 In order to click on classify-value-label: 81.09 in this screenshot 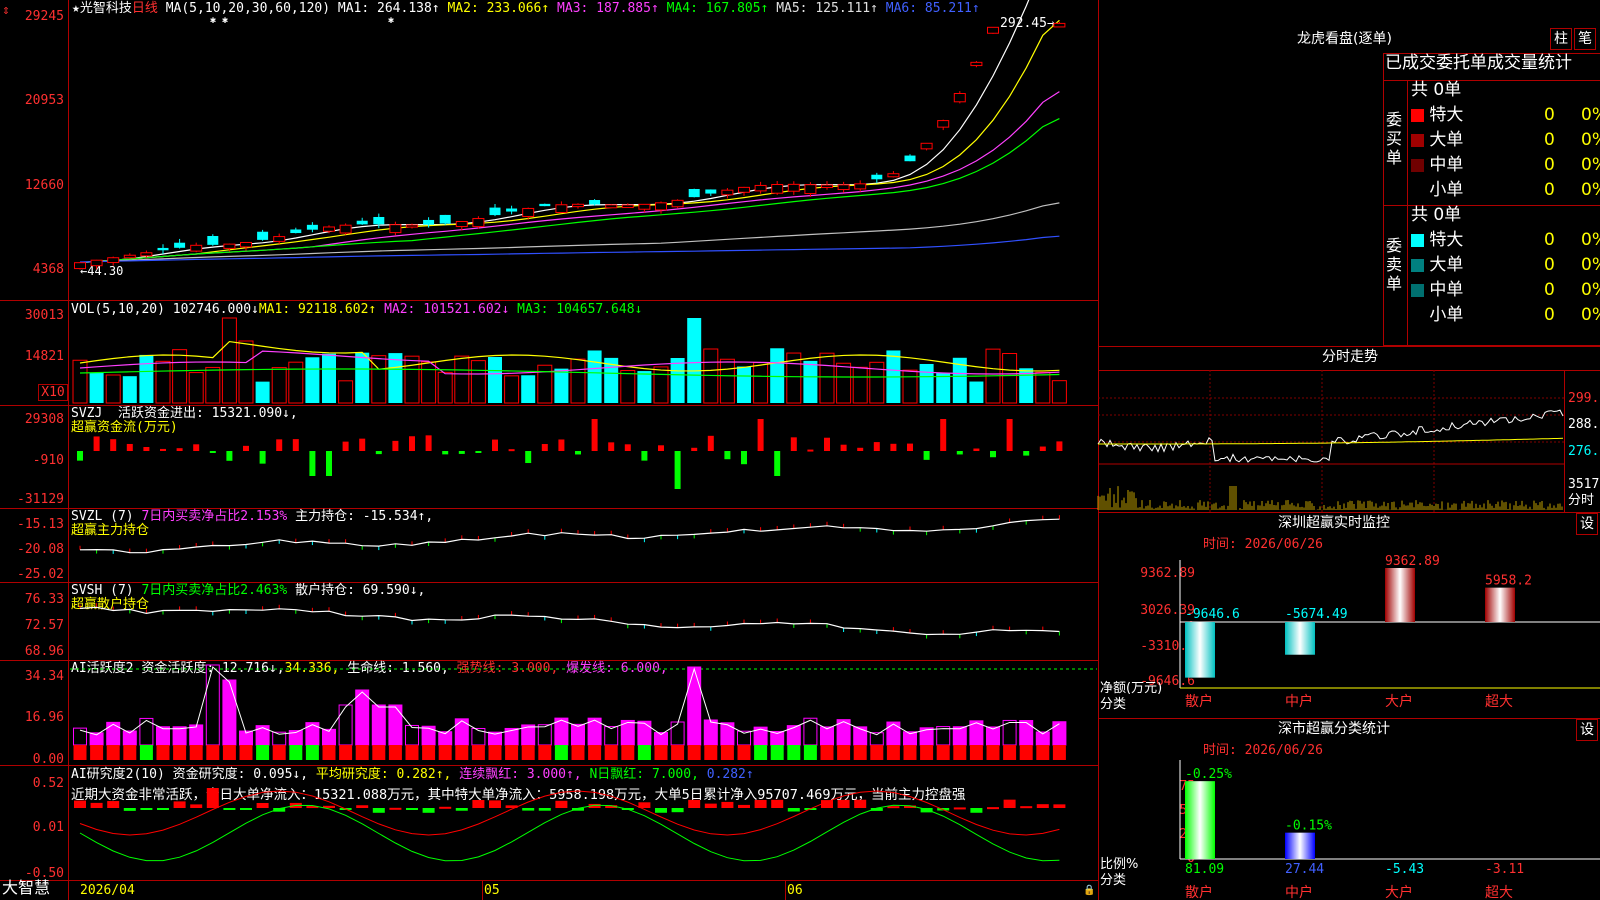, I will do `click(1204, 869)`.